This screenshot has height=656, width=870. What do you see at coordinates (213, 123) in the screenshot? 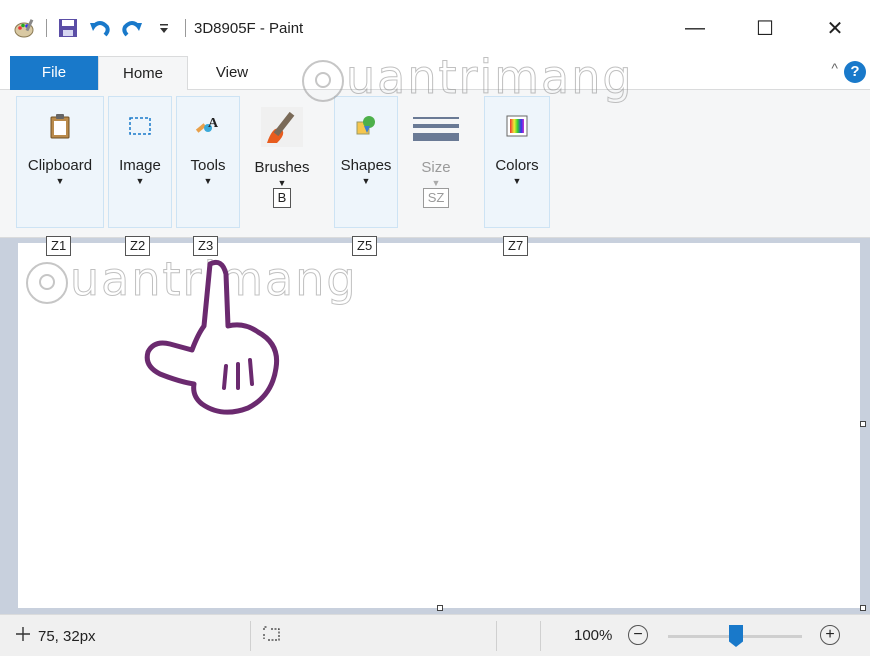
I see `svg-text: A` at bounding box center [213, 123].